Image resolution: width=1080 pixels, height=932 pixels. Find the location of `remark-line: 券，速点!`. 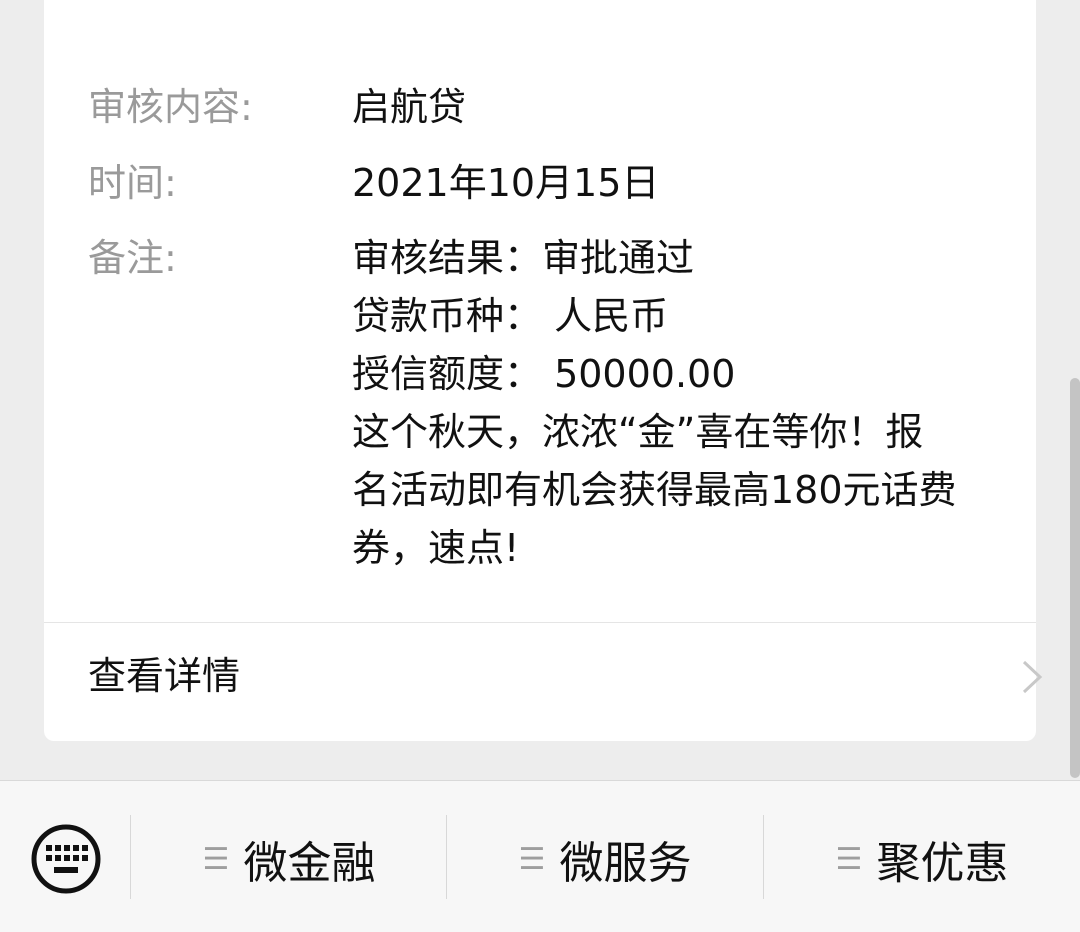

remark-line: 券，速点! is located at coordinates (436, 548).